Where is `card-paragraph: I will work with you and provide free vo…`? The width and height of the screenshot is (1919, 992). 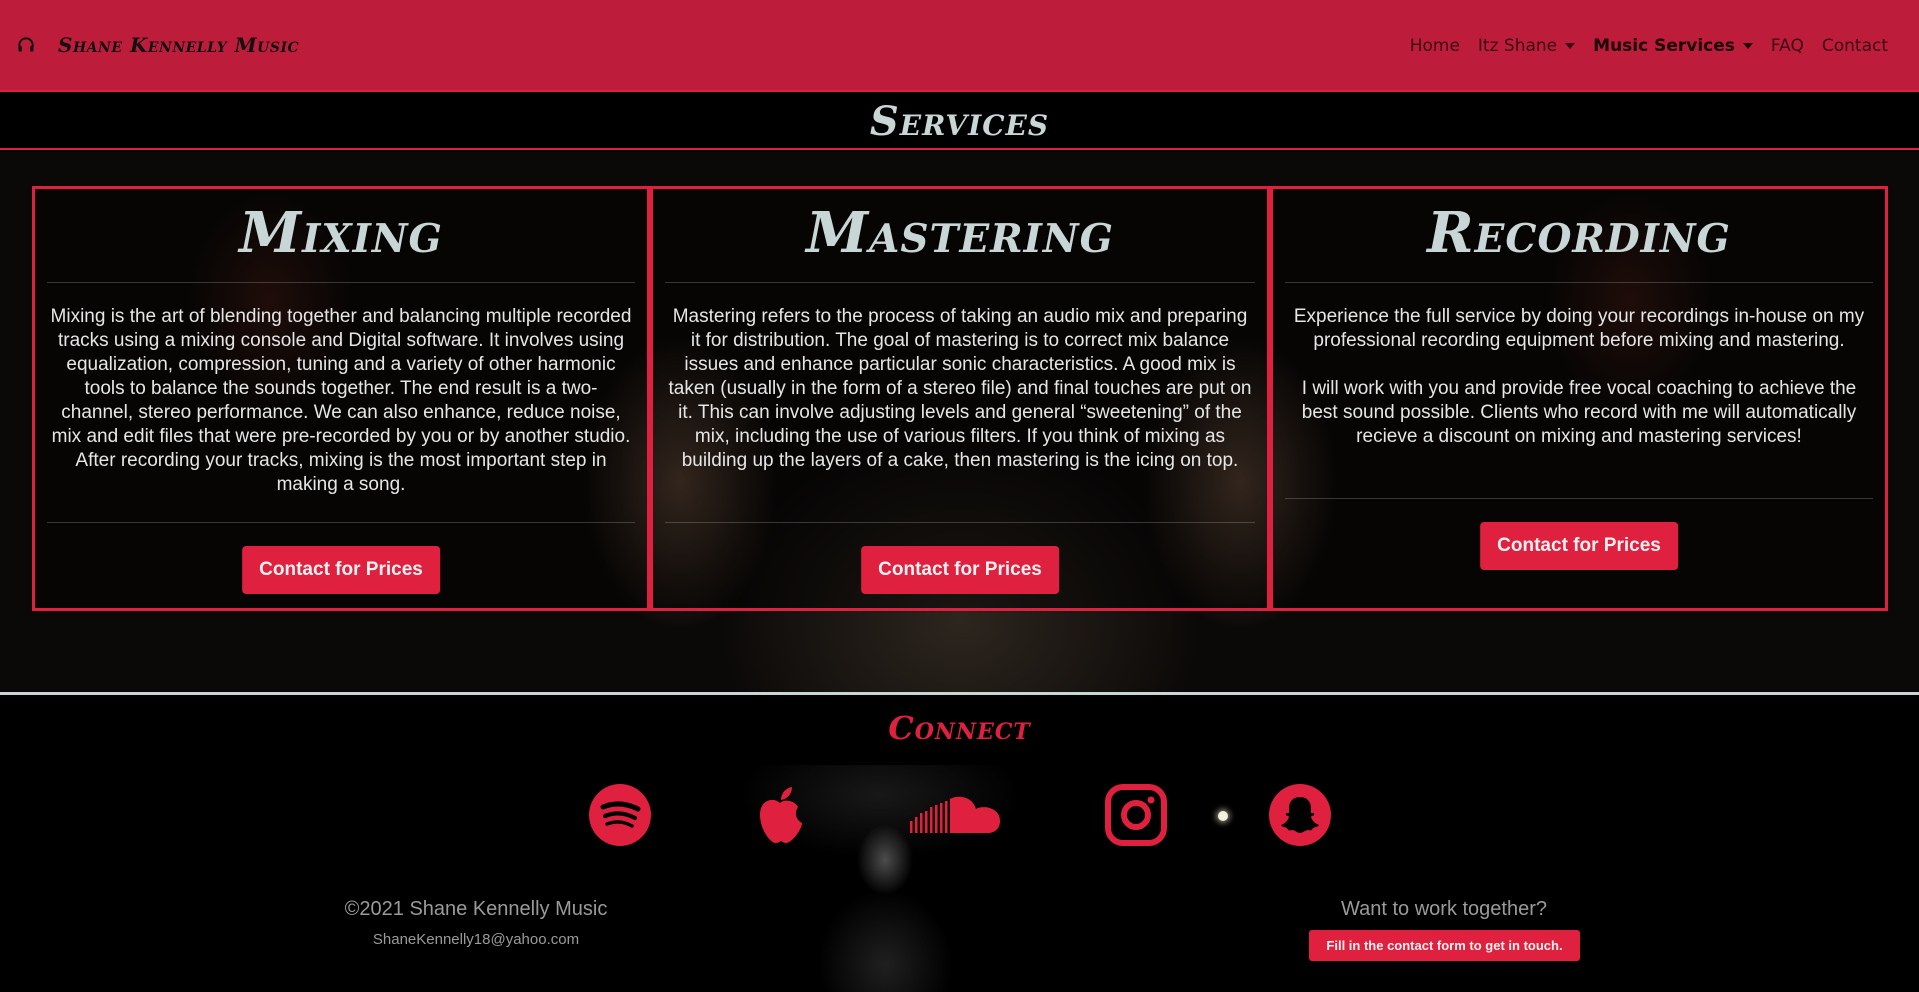
card-paragraph: I will work with you and provide free vo… is located at coordinates (1579, 412).